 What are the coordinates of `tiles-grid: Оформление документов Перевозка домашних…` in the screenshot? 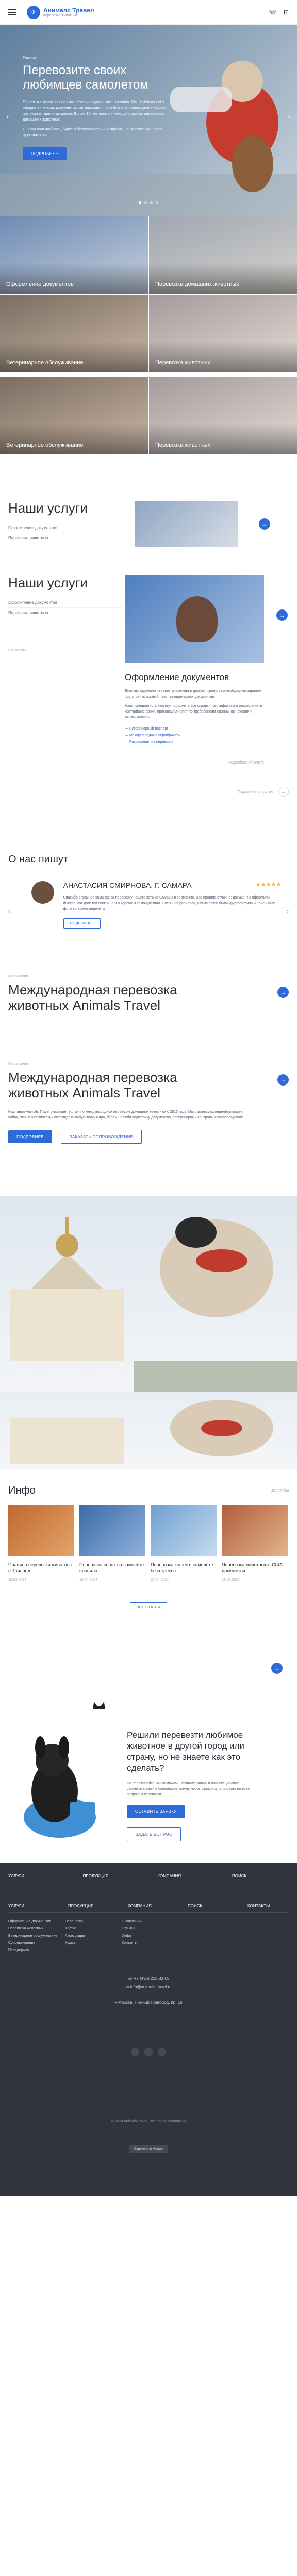 It's located at (148, 294).